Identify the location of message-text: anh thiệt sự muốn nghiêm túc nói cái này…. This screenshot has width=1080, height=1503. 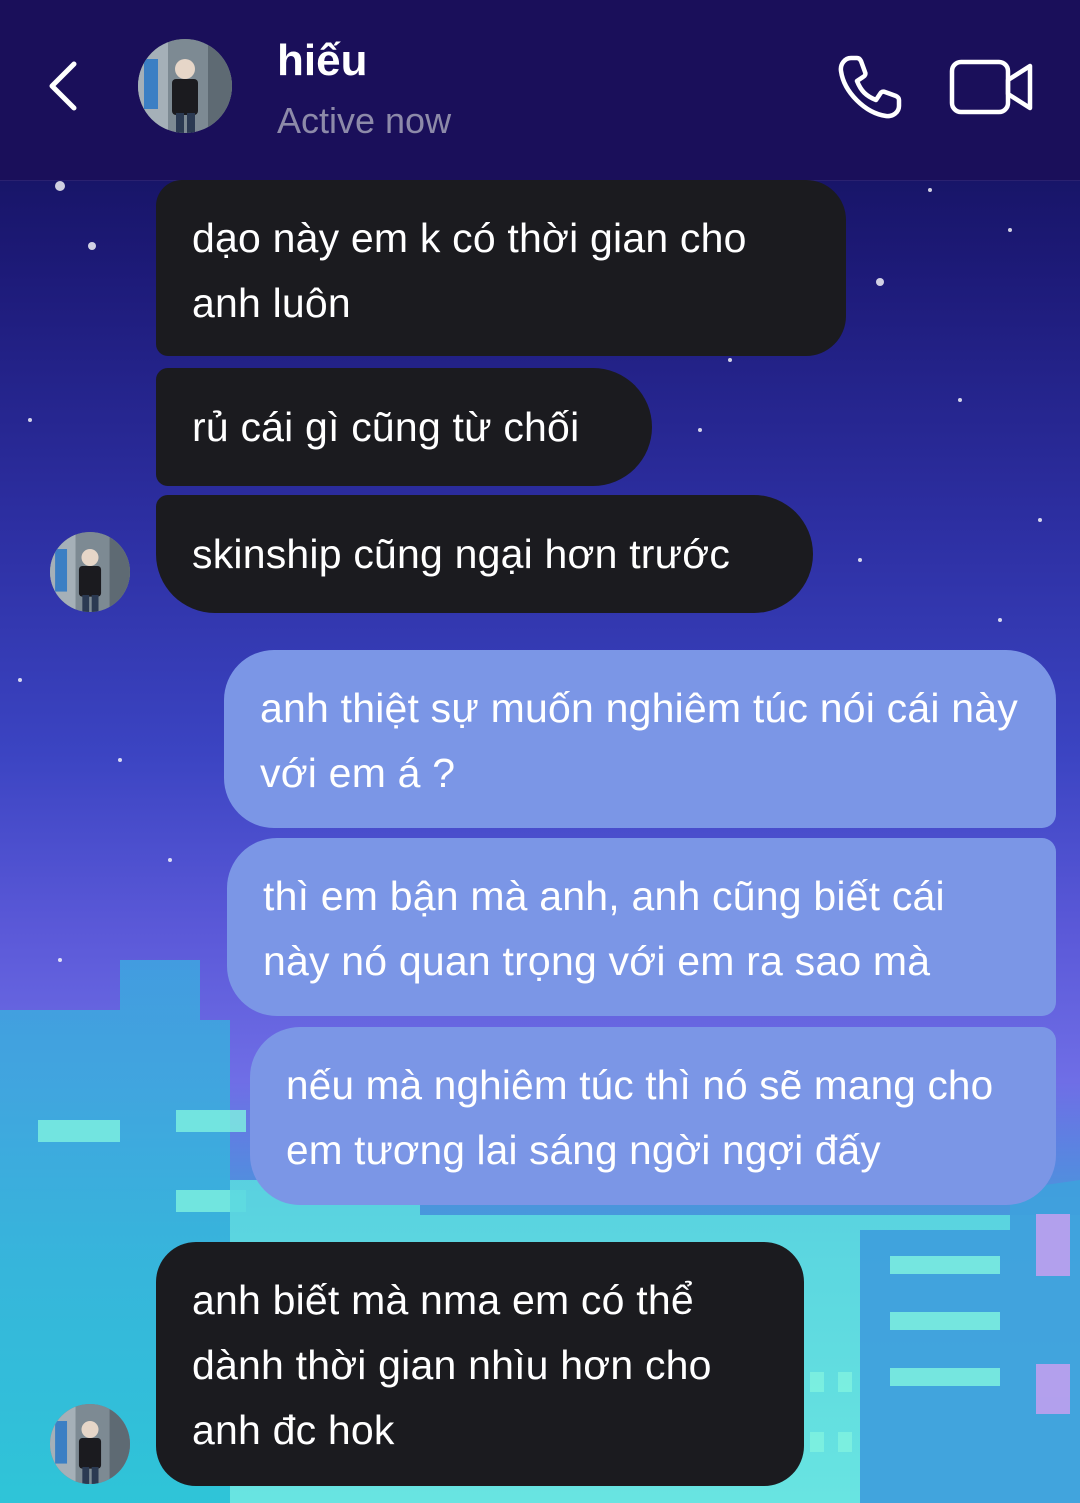
(639, 740).